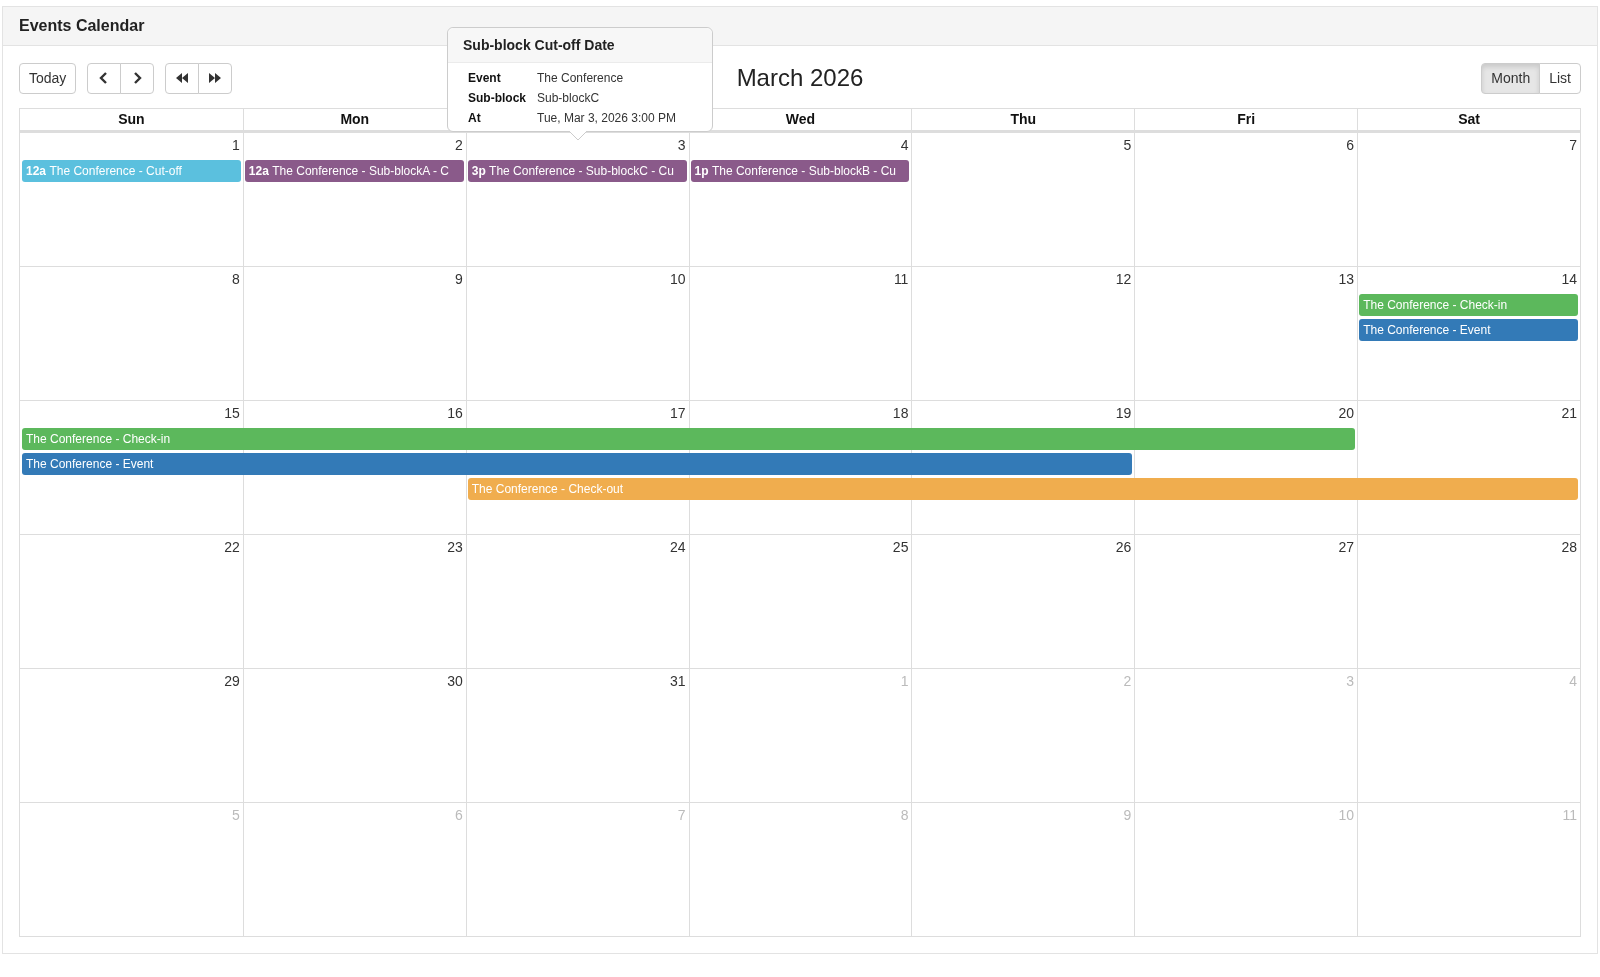 The image size is (1600, 977). Describe the element at coordinates (581, 78) in the screenshot. I see `popover-value: The Conference` at that location.